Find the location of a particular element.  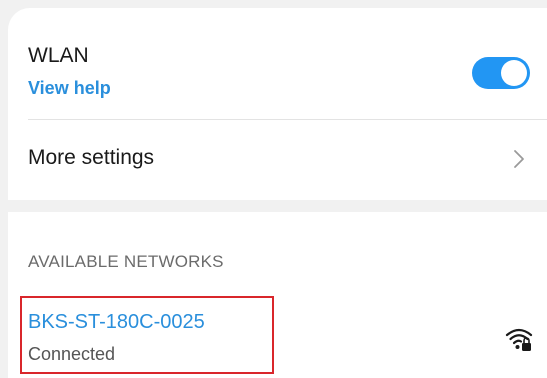

network-status: Connected is located at coordinates (72, 354).